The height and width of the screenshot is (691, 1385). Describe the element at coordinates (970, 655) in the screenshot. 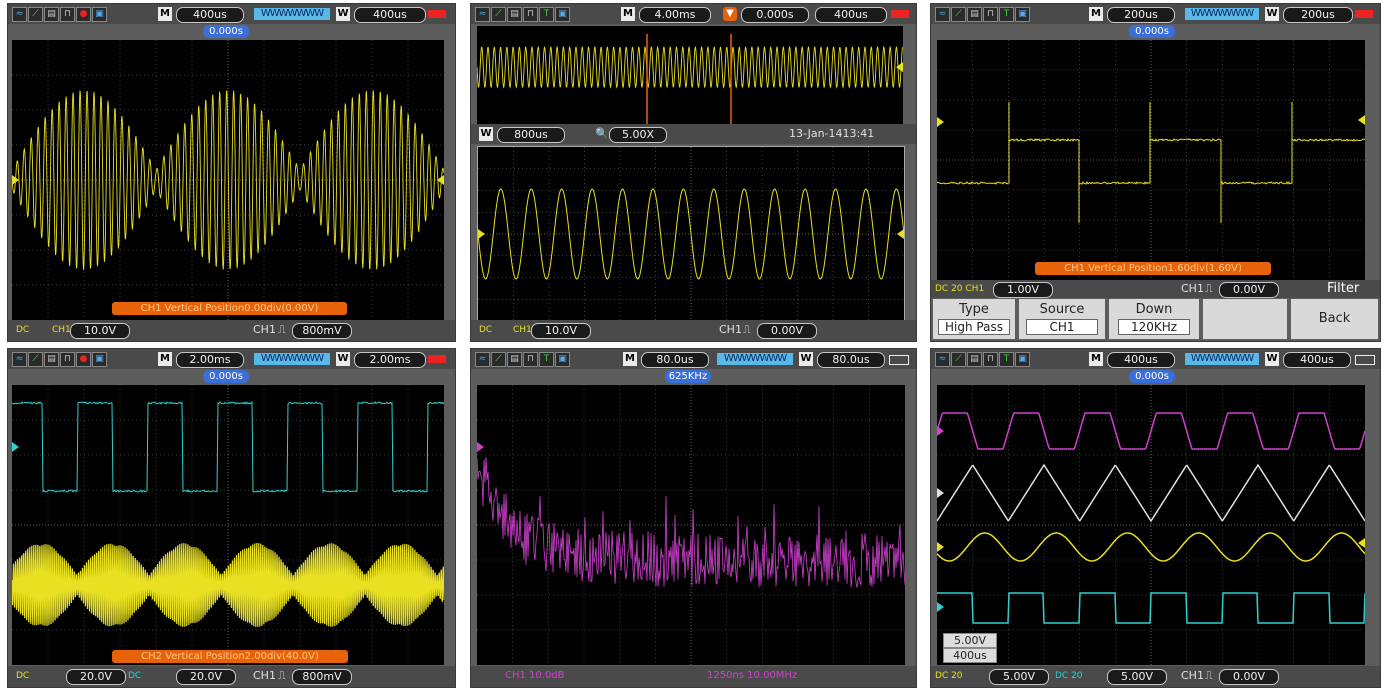

I see `cursor-time: 400us` at that location.